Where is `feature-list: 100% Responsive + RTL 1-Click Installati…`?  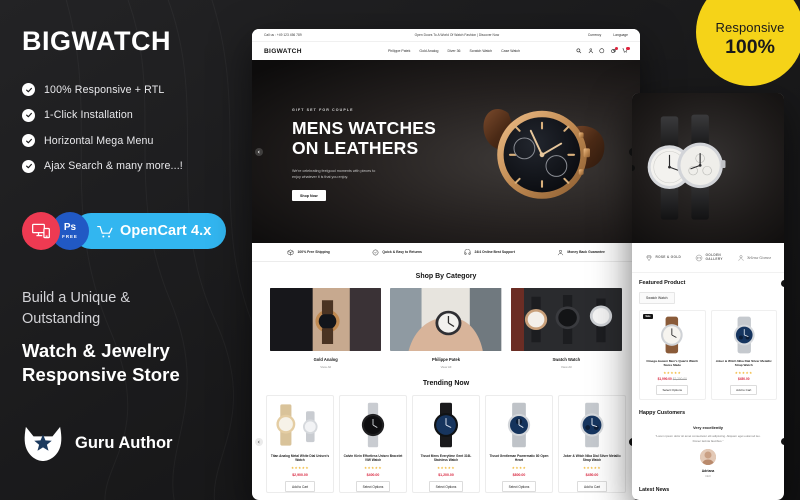
feature-list: 100% Responsive + RTL 1-Click Installati… is located at coordinates (137, 128).